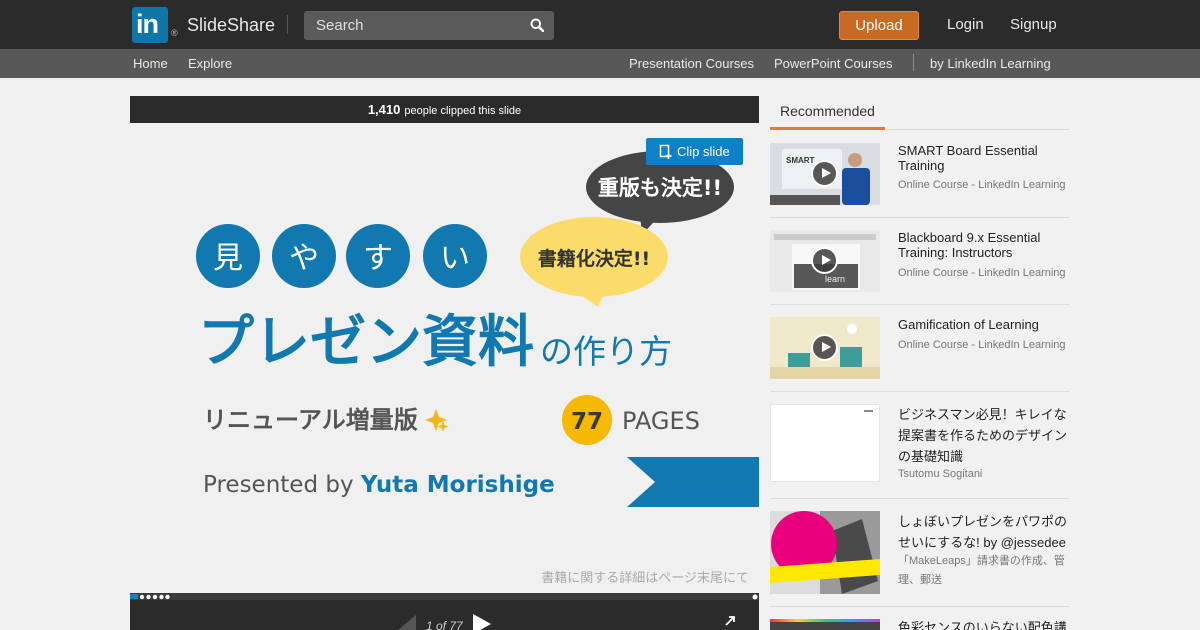  Describe the element at coordinates (965, 24) in the screenshot. I see `login-link: Login` at that location.